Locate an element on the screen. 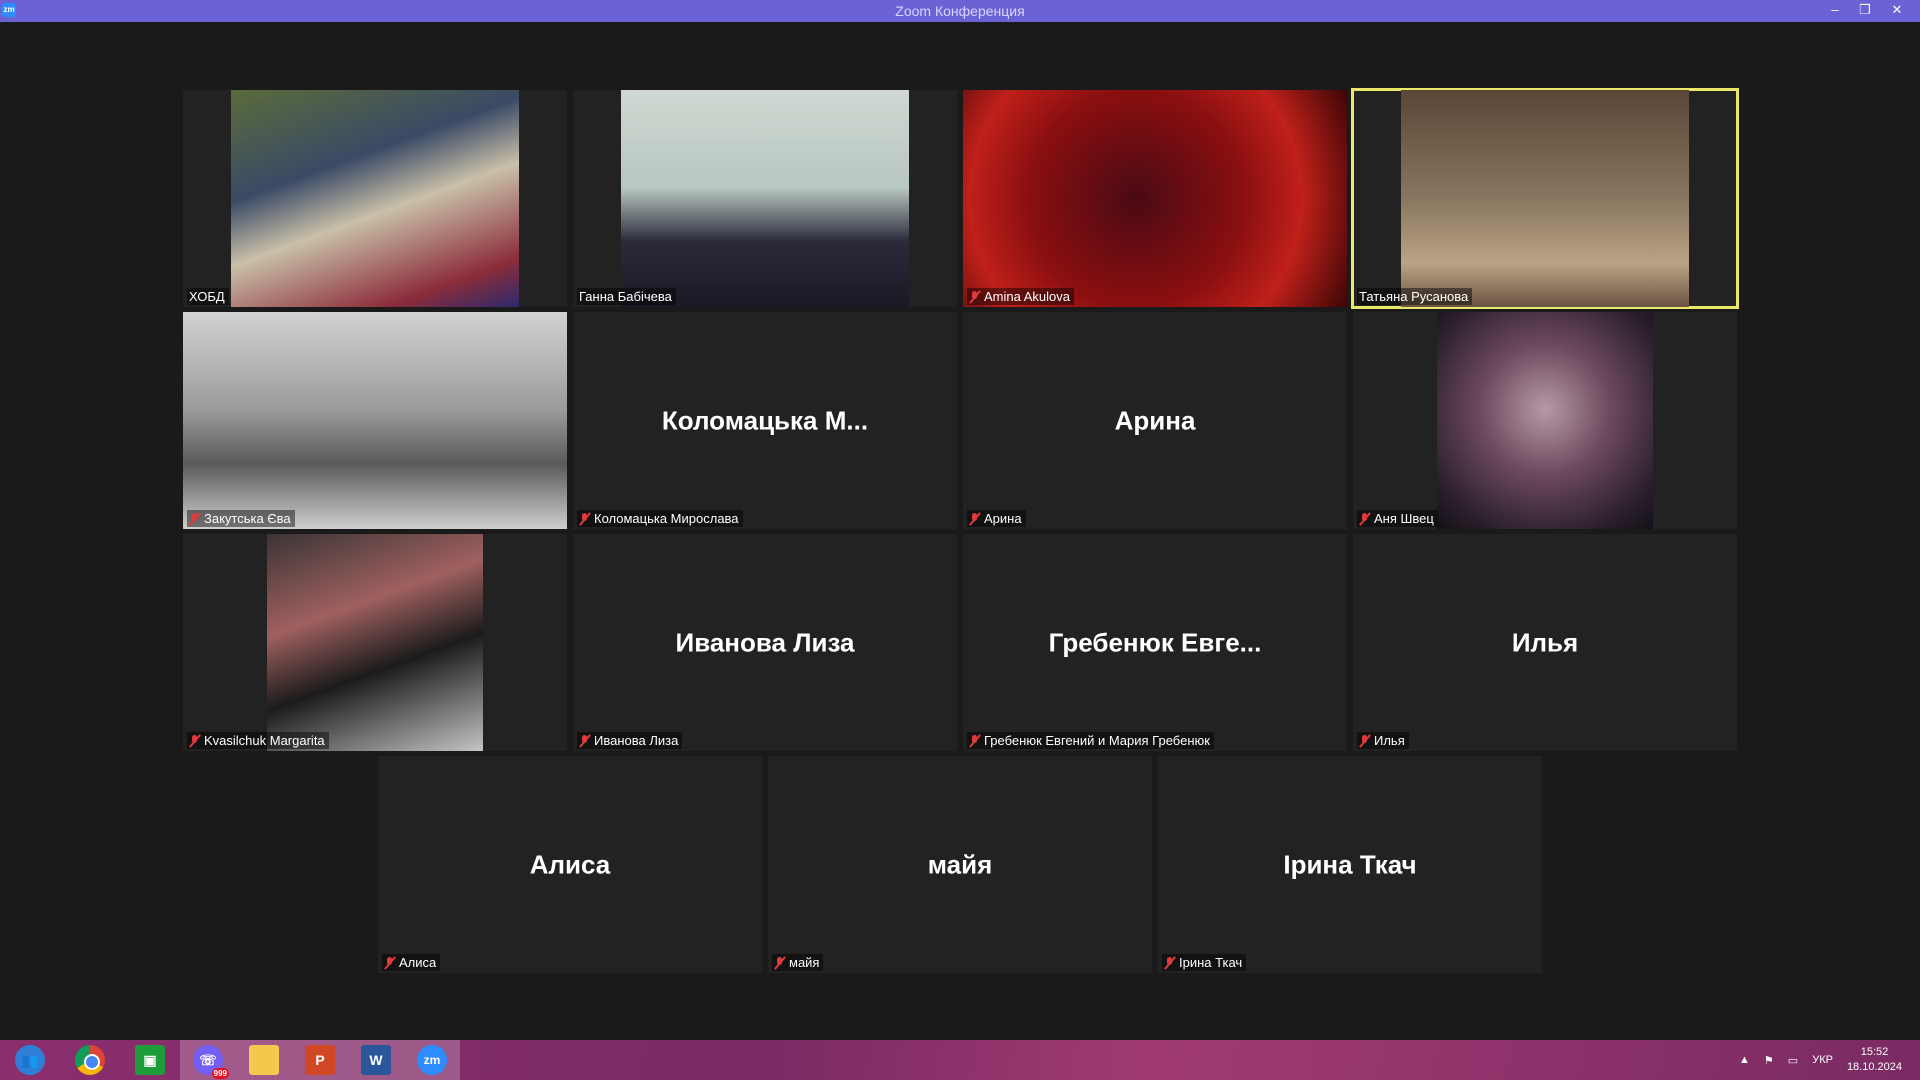 The image size is (1920, 1080). clock-time: 15:52 is located at coordinates (1874, 1052).